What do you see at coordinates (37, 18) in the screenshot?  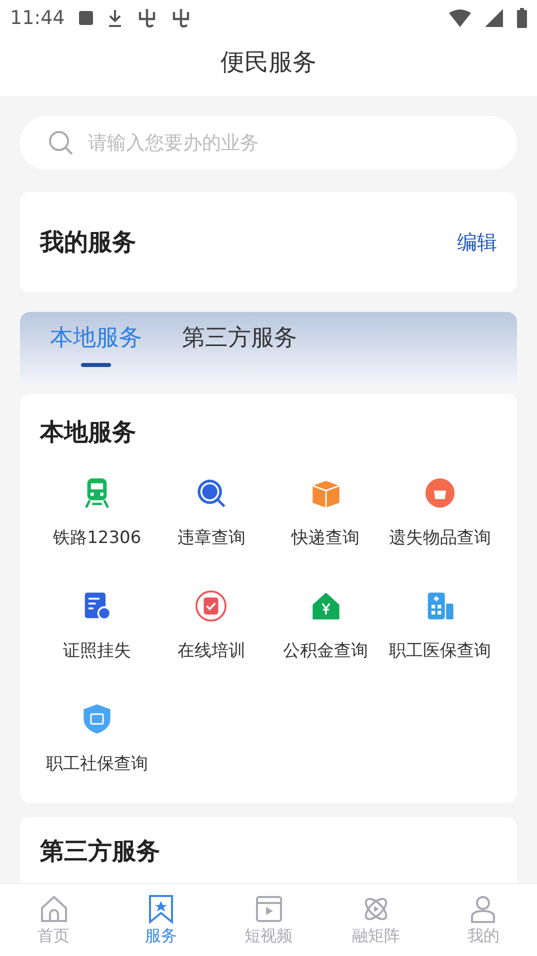 I see `status-time: 11:44` at bounding box center [37, 18].